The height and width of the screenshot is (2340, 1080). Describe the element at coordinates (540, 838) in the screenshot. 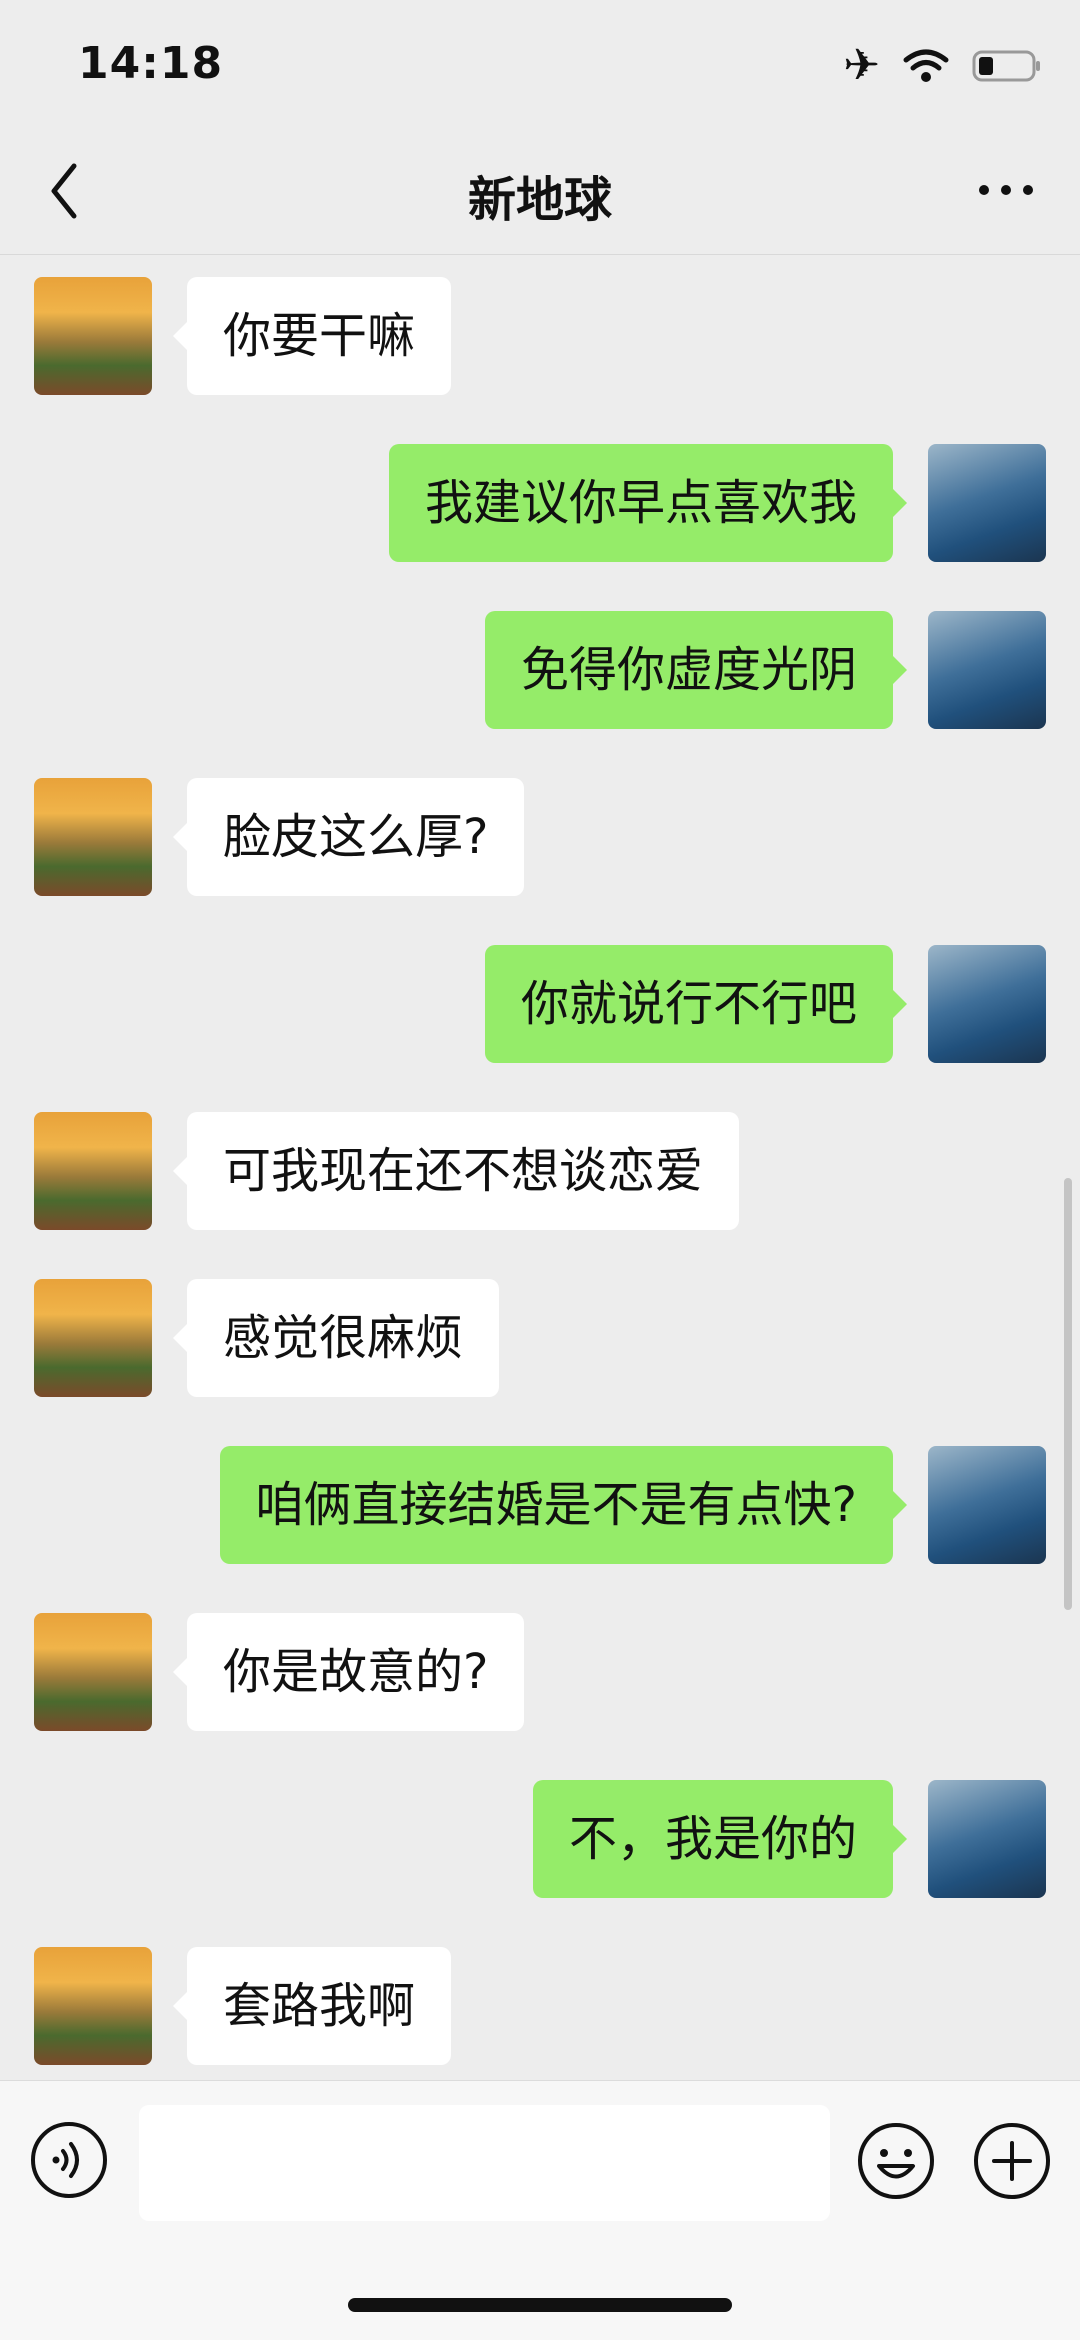

I see `message-row: 脸皮这么厚?` at that location.